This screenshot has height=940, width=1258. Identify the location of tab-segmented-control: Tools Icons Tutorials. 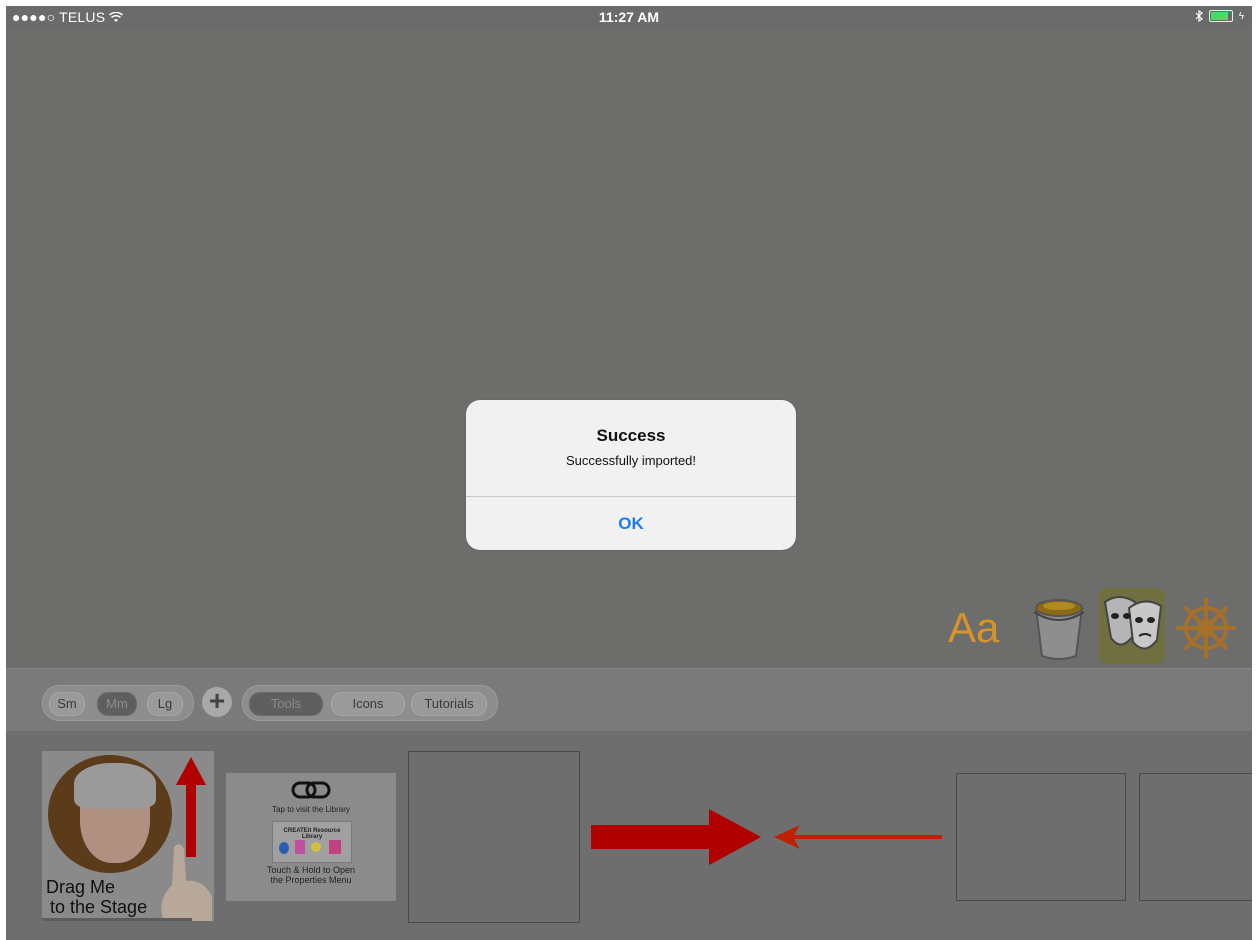
(370, 703).